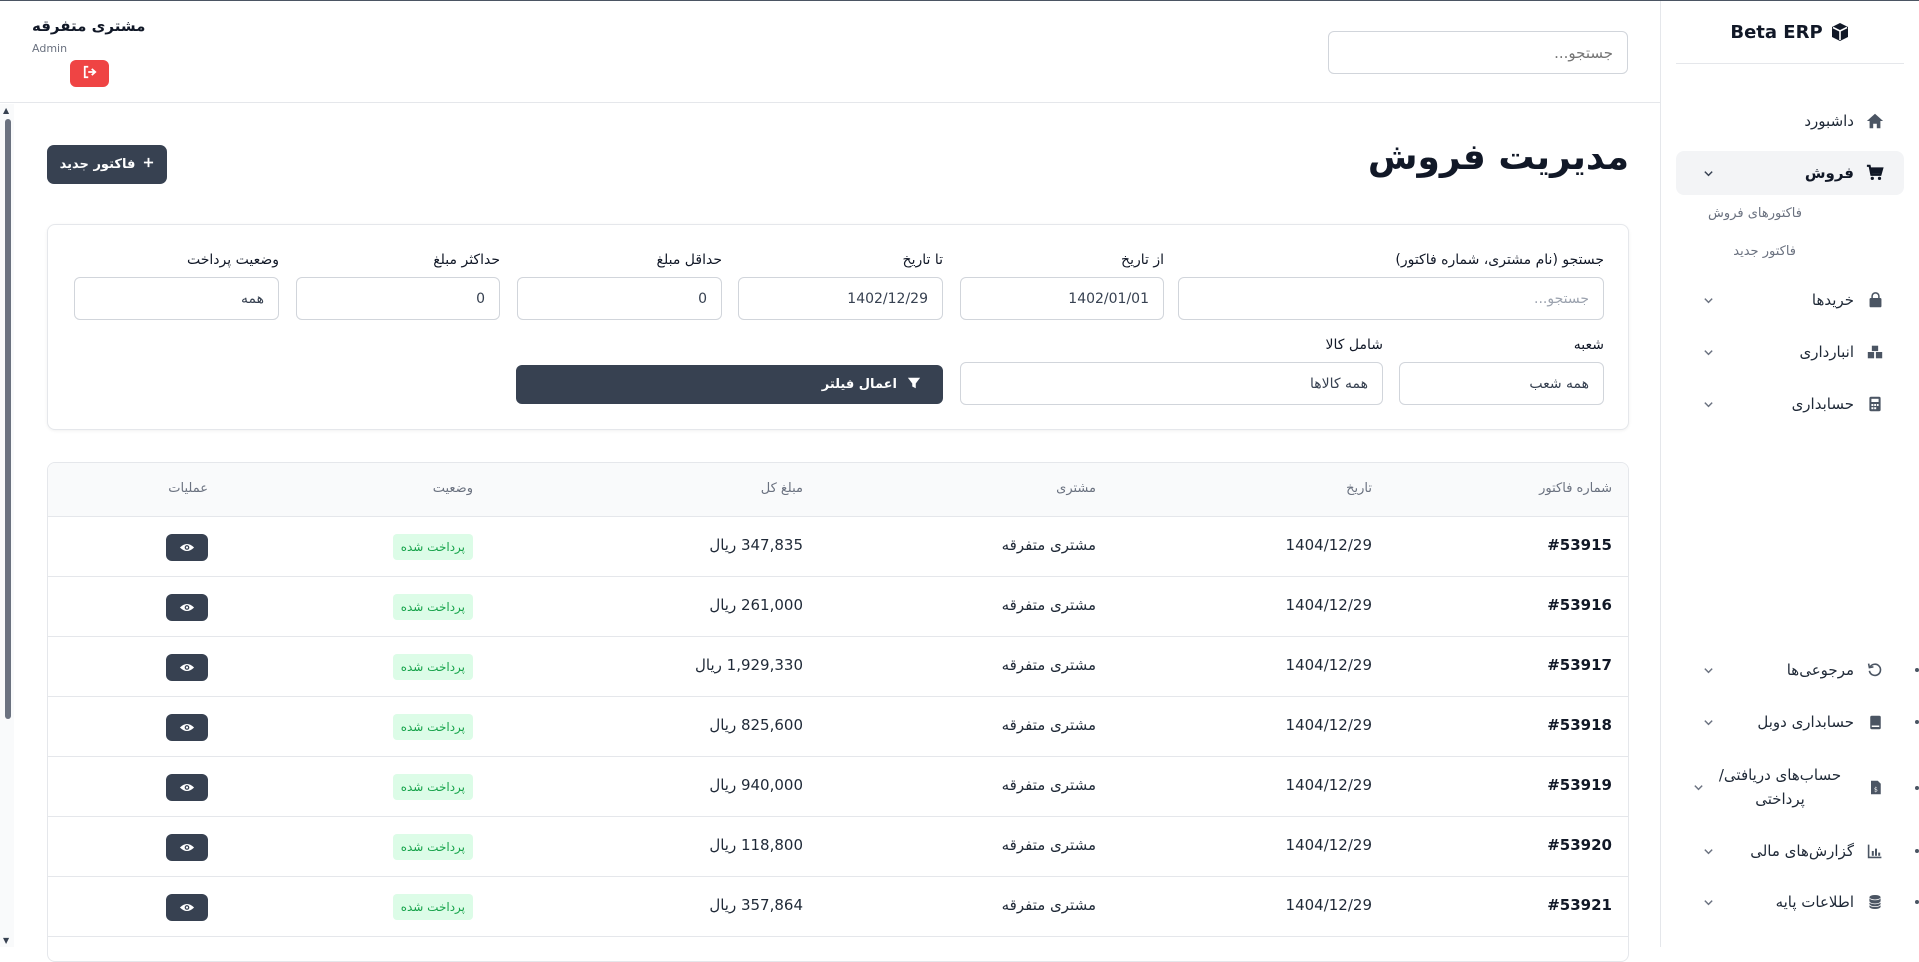 Image resolution: width=1919 pixels, height=962 pixels. I want to click on sidebar-subitem-new-invoice: فاکتور جدید, so click(1790, 252).